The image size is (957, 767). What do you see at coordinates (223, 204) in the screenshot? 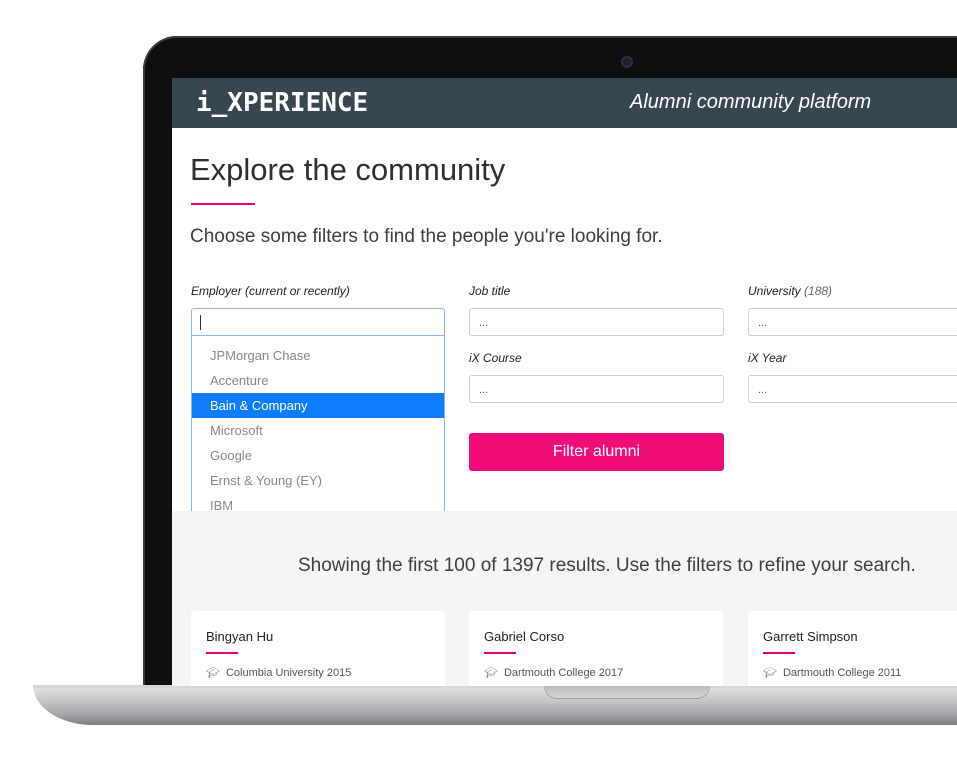
I see `title-accent-line` at bounding box center [223, 204].